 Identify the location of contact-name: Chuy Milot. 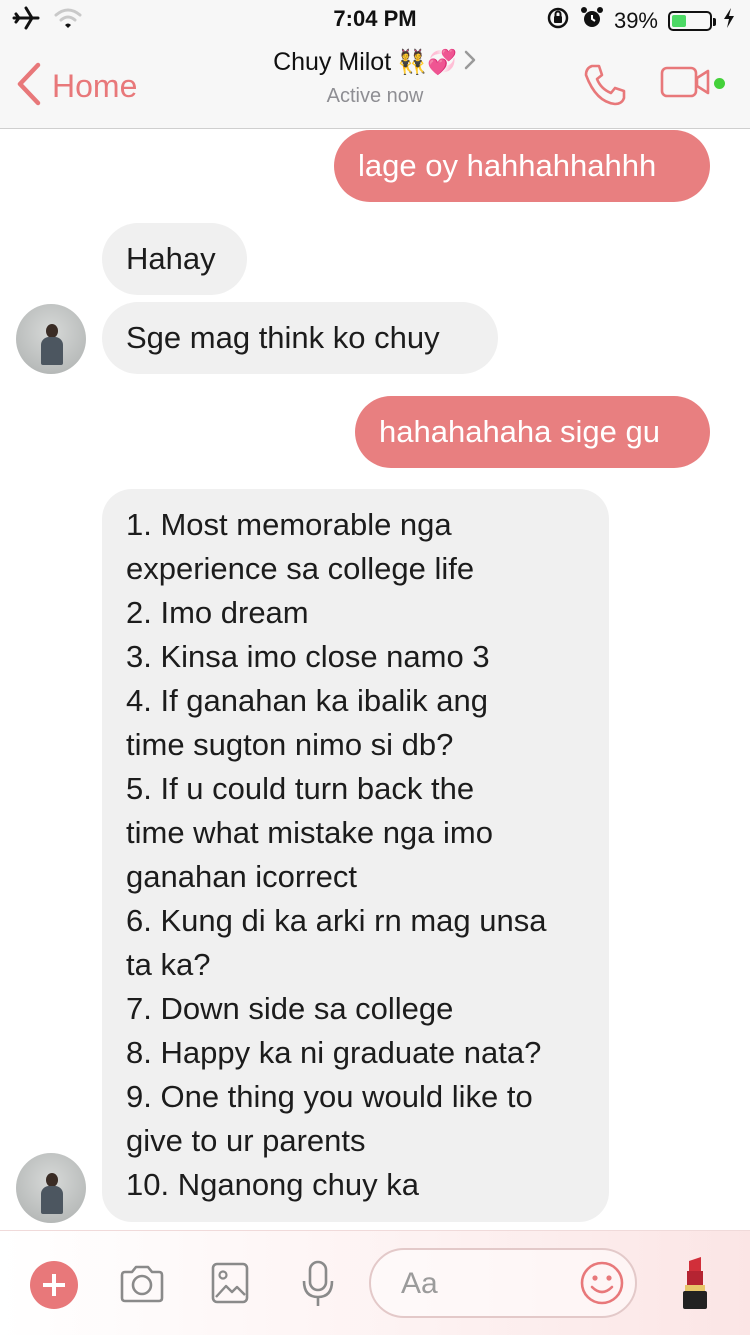
(332, 62).